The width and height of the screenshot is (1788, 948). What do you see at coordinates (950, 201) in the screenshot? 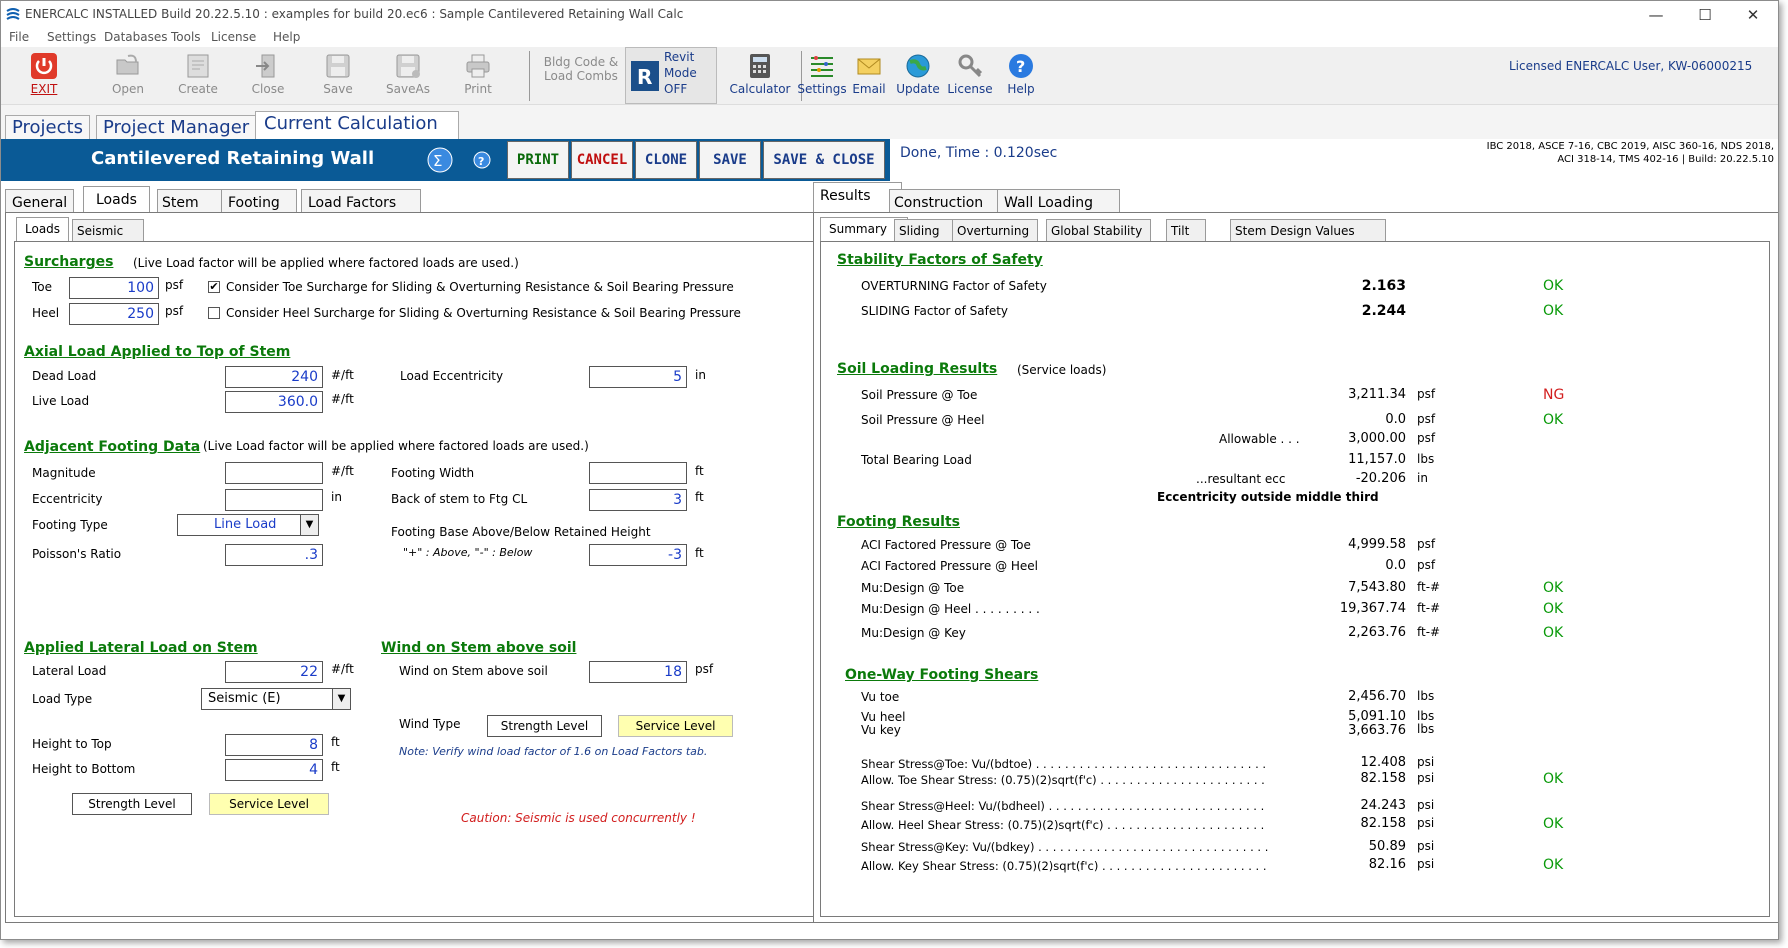
I see `tab-construction: Construction` at bounding box center [950, 201].